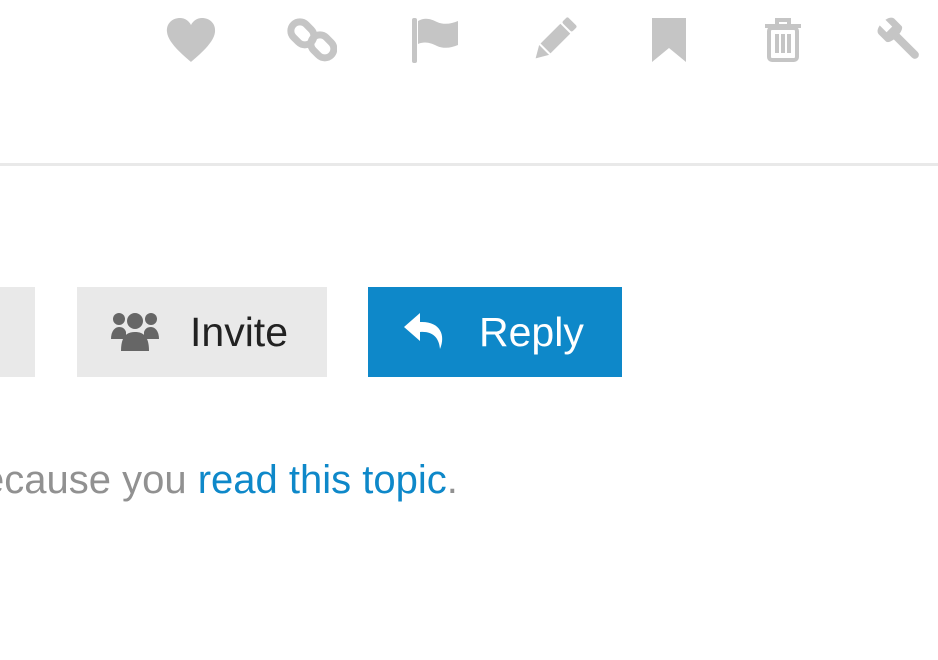 This screenshot has width=938, height=660. Describe the element at coordinates (99, 480) in the screenshot. I see `notification-reason-prefix: ecause you` at that location.